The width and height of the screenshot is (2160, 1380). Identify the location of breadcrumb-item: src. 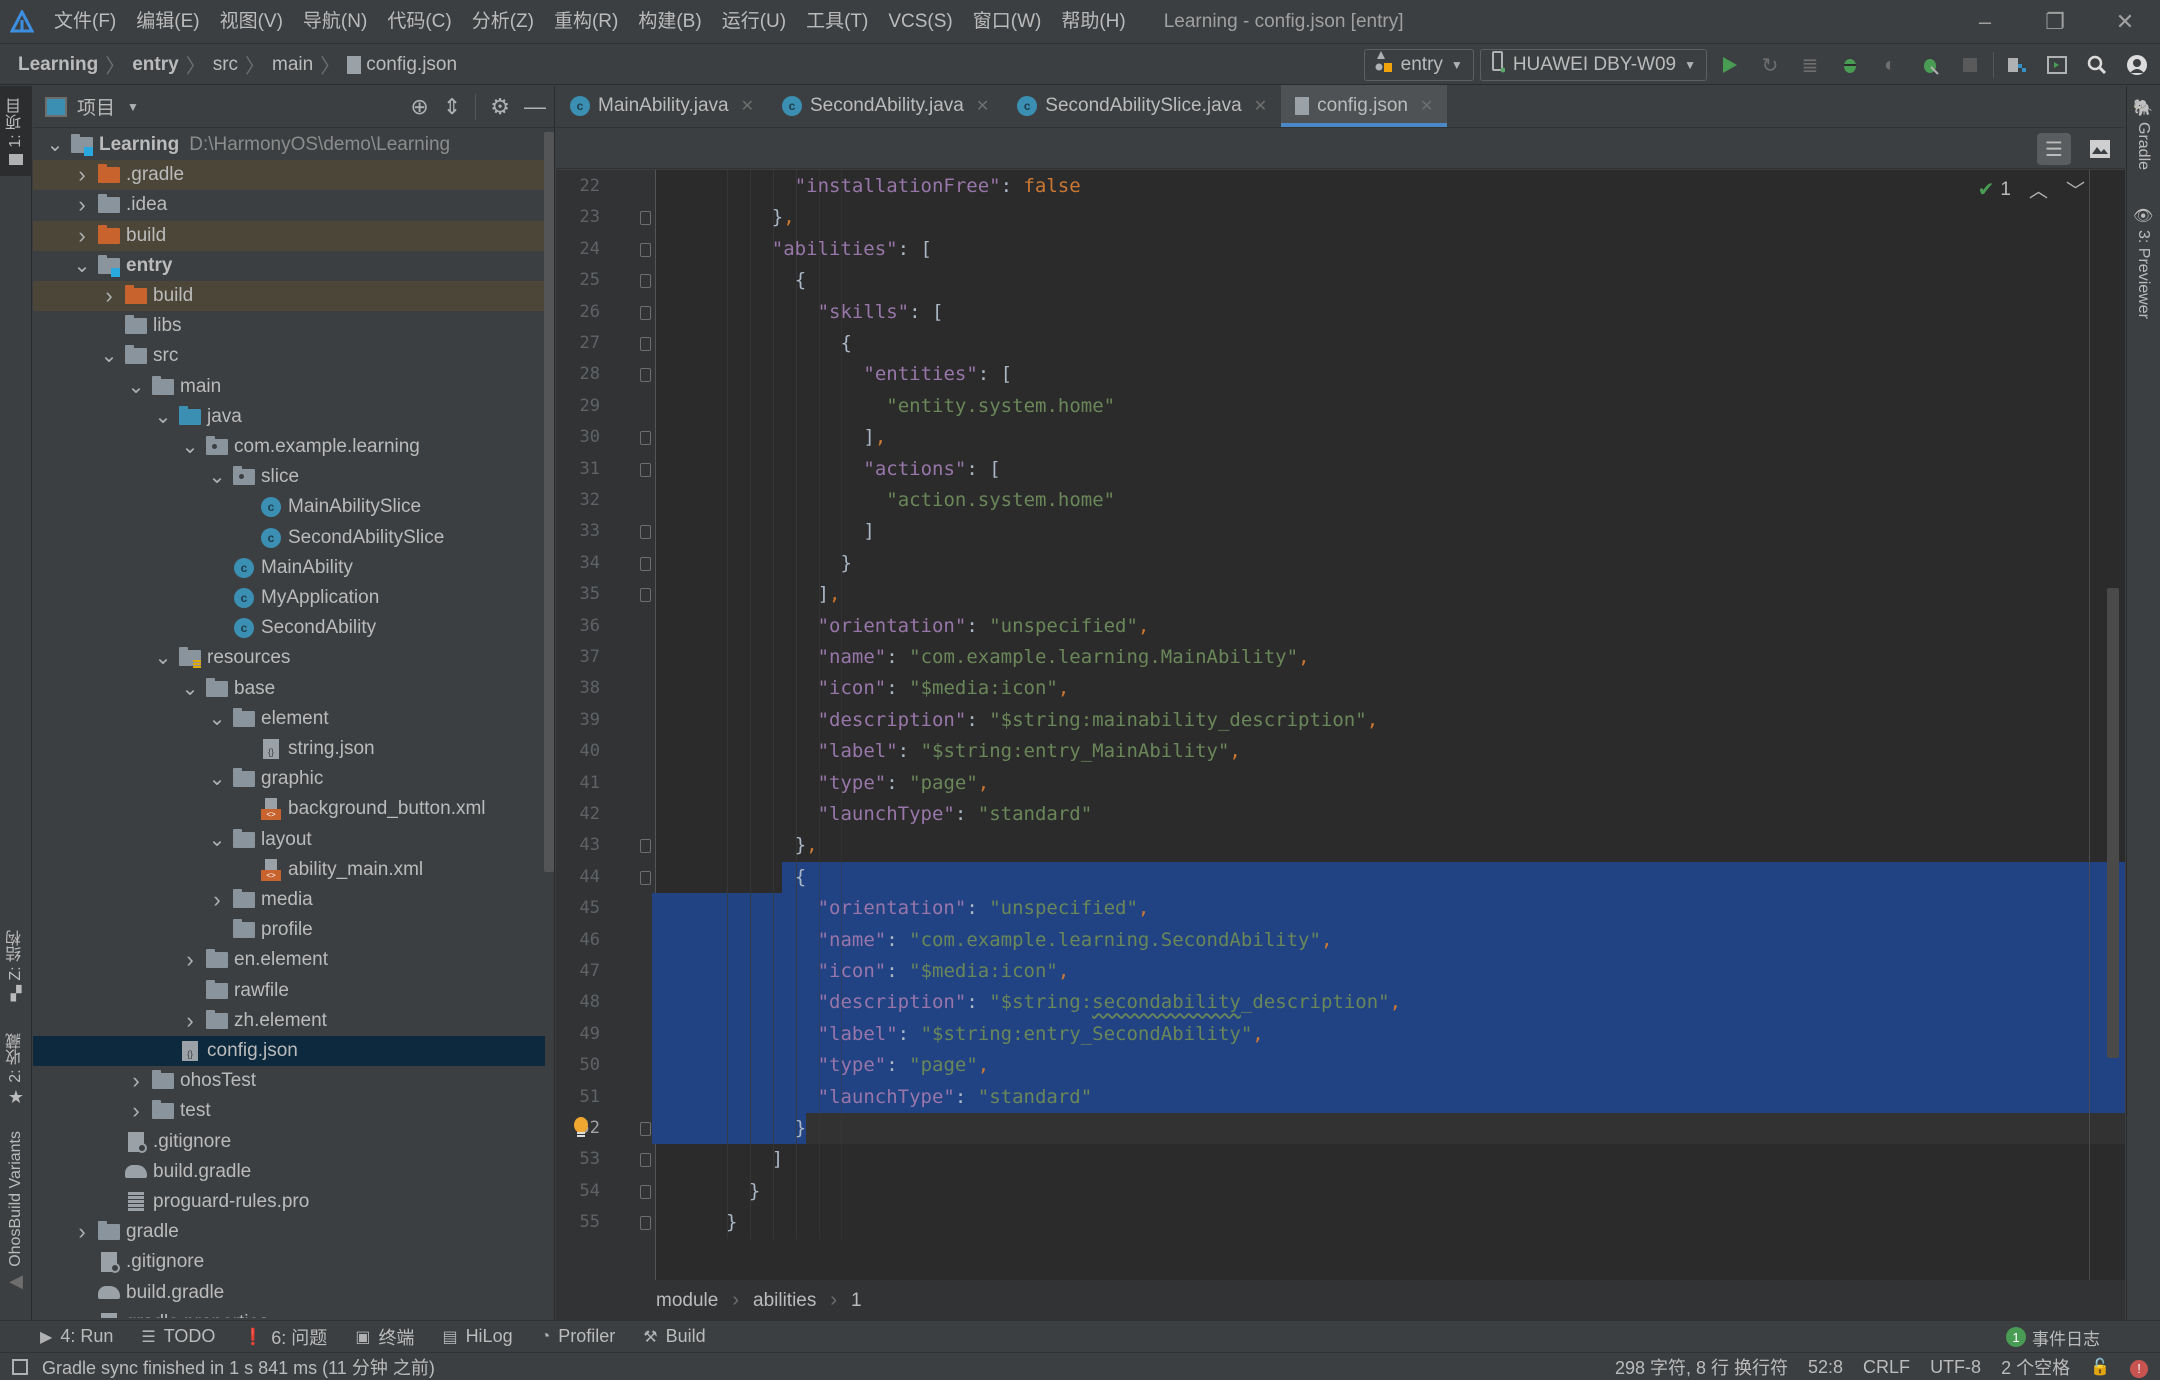
(225, 65).